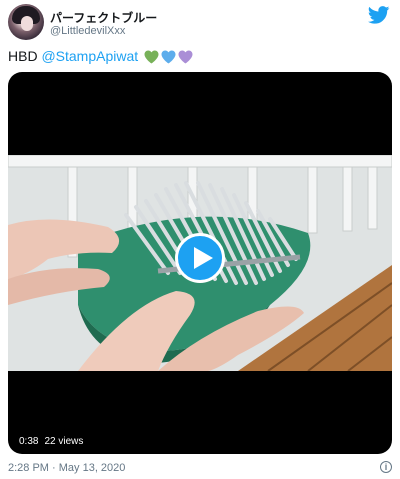  I want to click on info-icon: i, so click(386, 467).